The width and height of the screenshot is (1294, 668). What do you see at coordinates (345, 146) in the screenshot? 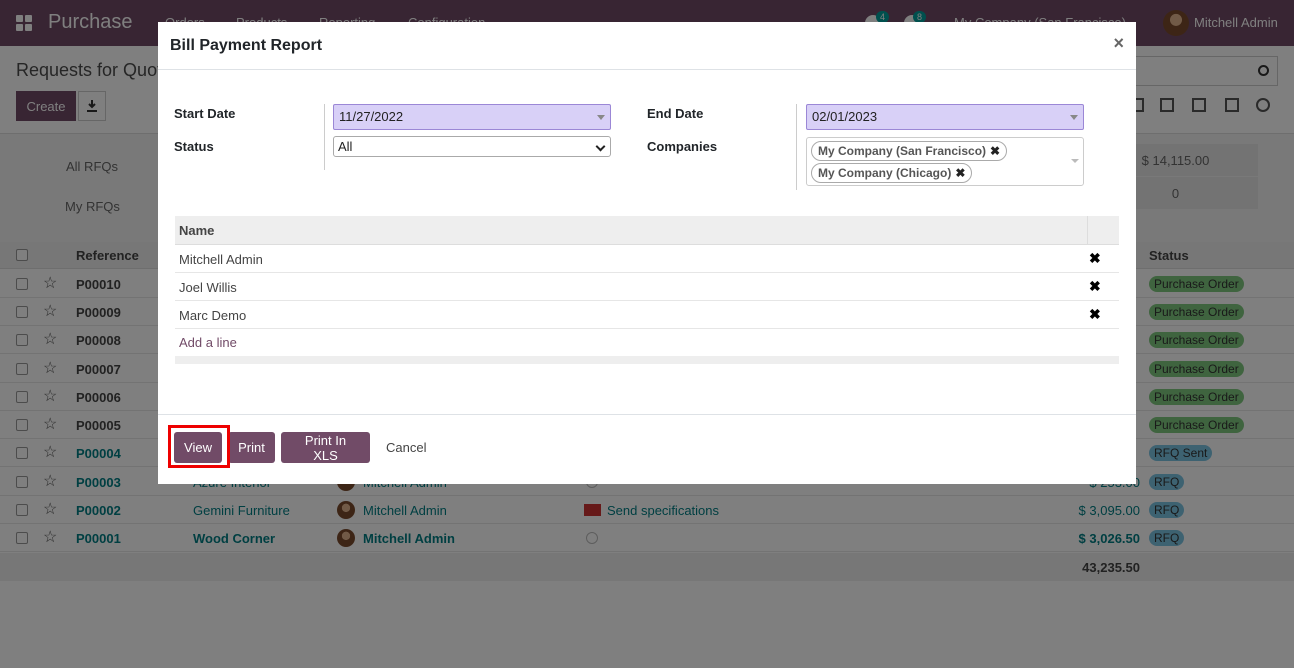
I see `status-value: All` at bounding box center [345, 146].